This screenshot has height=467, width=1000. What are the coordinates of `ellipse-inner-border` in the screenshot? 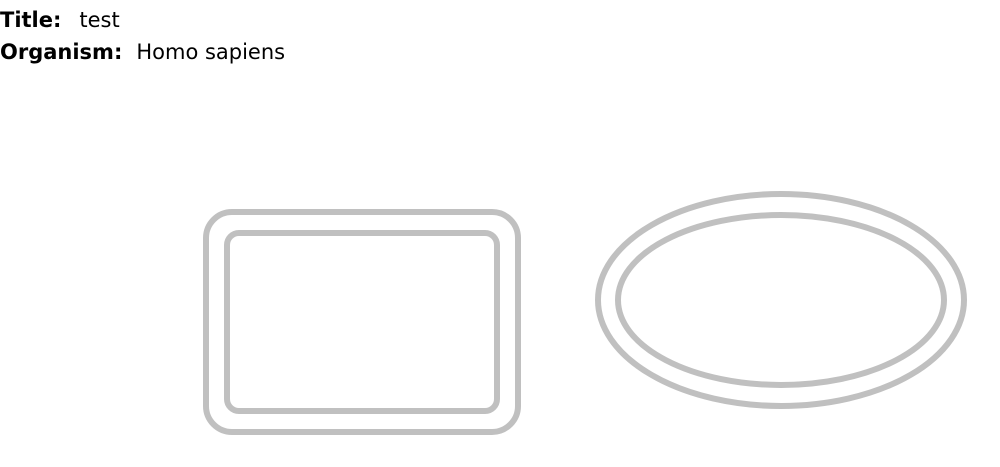 It's located at (781, 300).